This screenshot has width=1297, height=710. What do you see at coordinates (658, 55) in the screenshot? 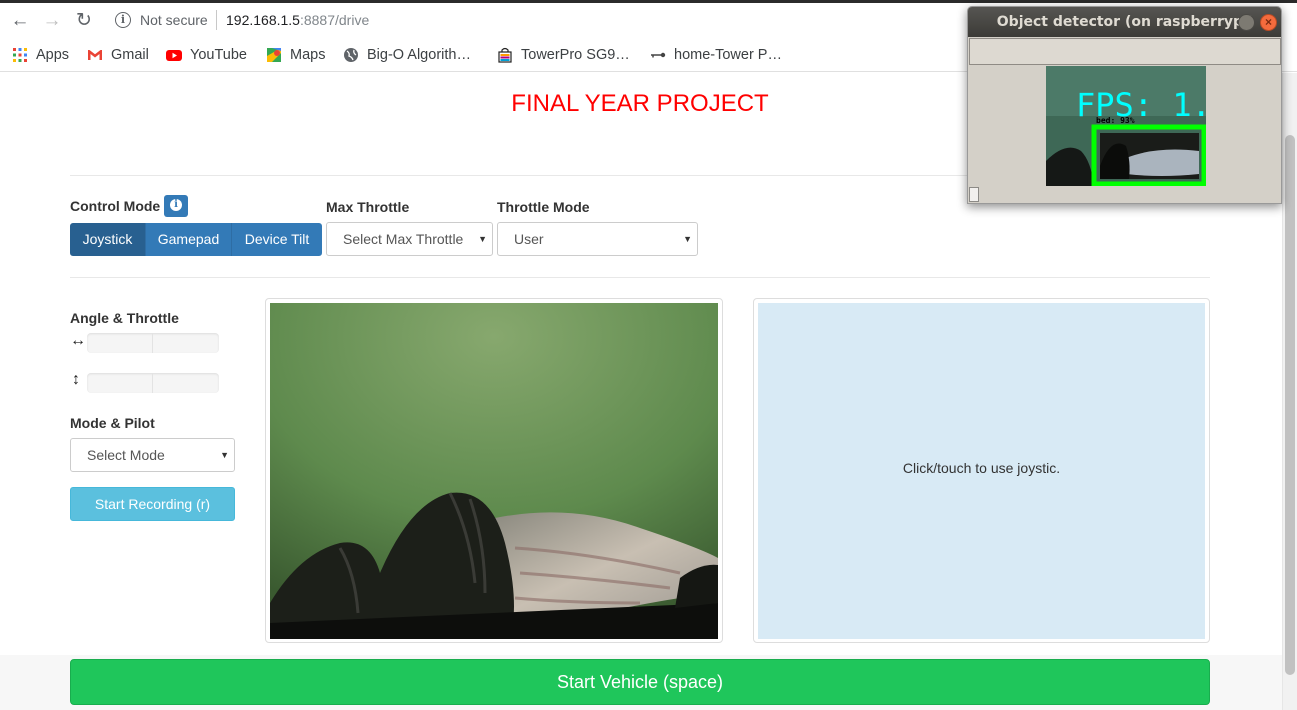
I see `key-icon` at bounding box center [658, 55].